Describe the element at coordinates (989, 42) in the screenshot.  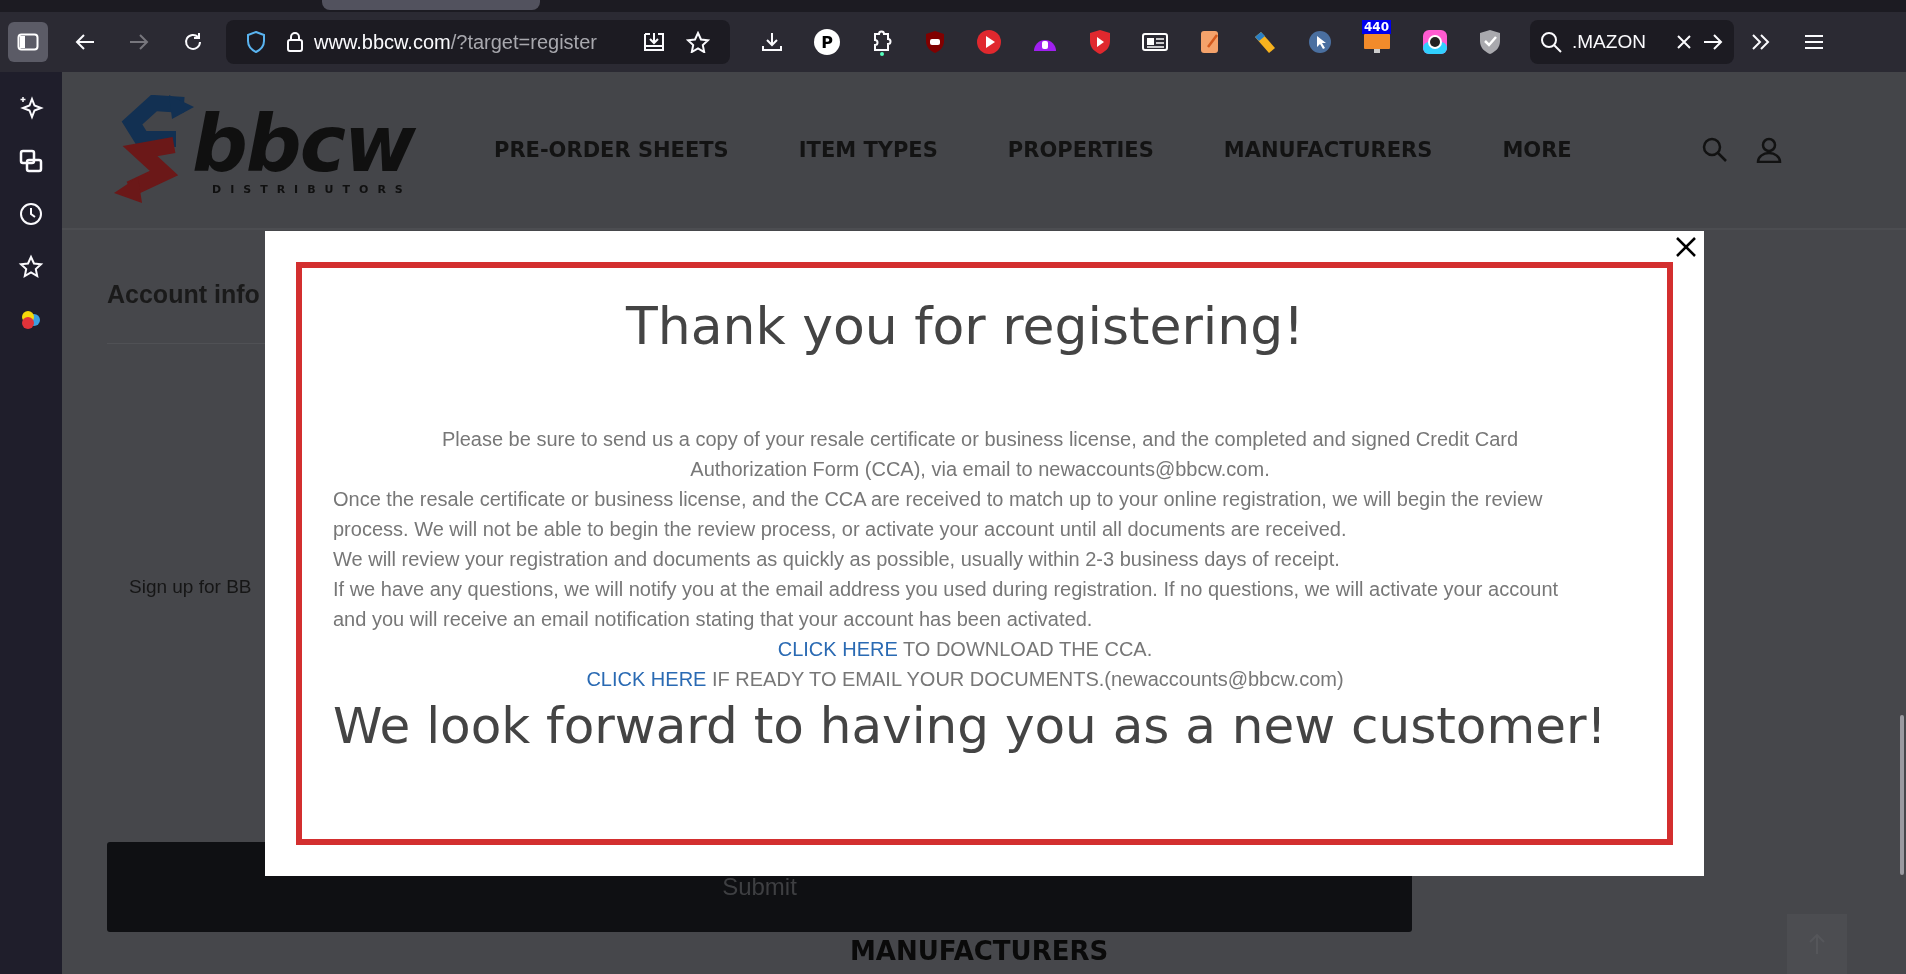
I see `play-icon` at that location.